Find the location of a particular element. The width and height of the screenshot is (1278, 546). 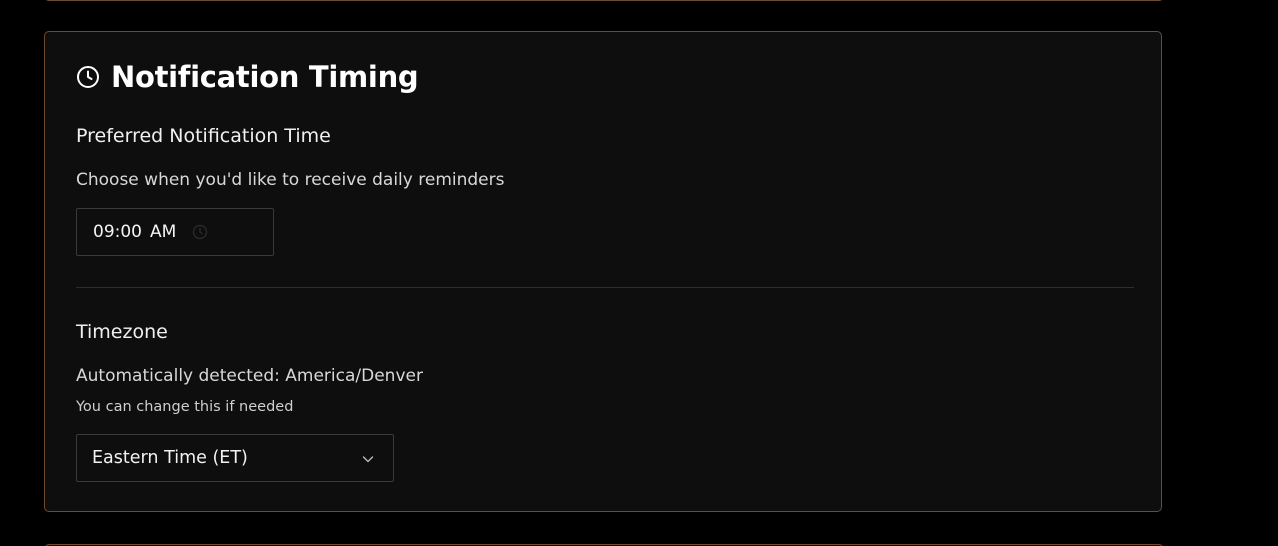

card-header: Notification Timing is located at coordinates (247, 77).